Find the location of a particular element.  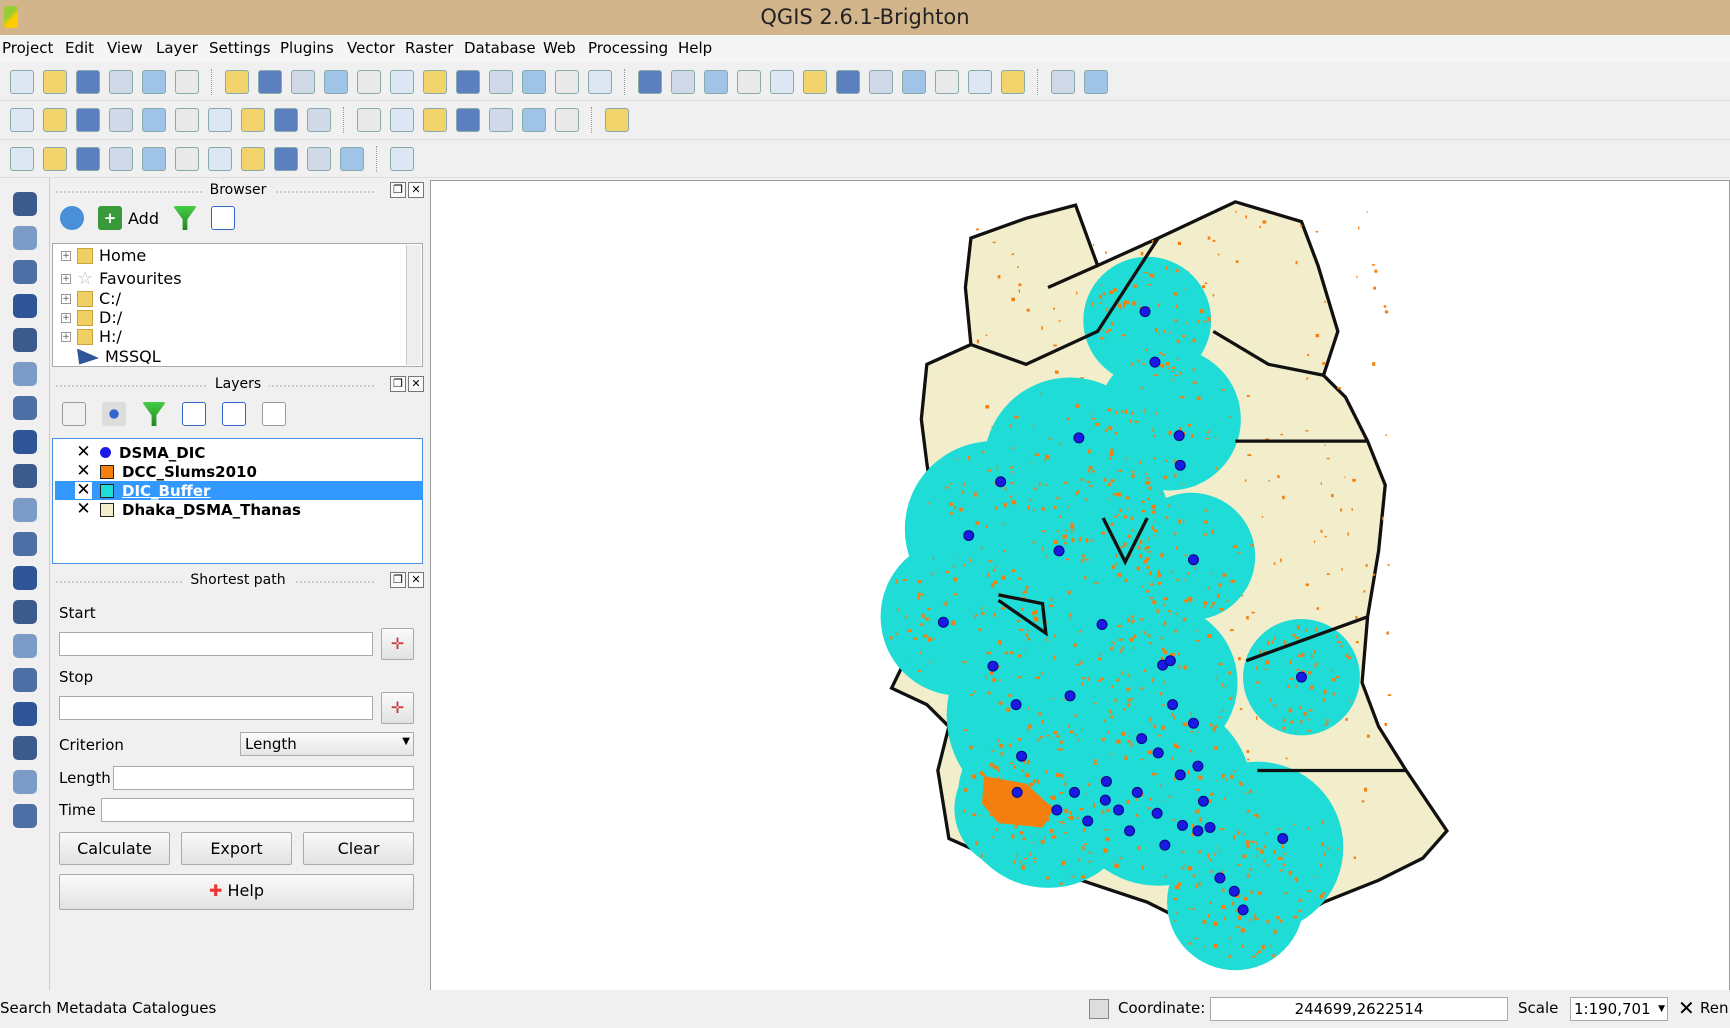

show-bookmarks-icon is located at coordinates (980, 81).